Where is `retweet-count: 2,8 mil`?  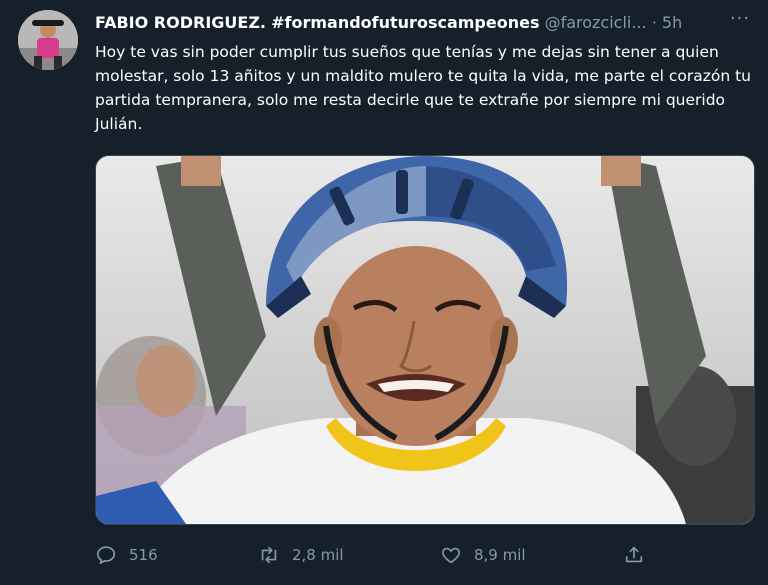 retweet-count: 2,8 mil is located at coordinates (318, 555).